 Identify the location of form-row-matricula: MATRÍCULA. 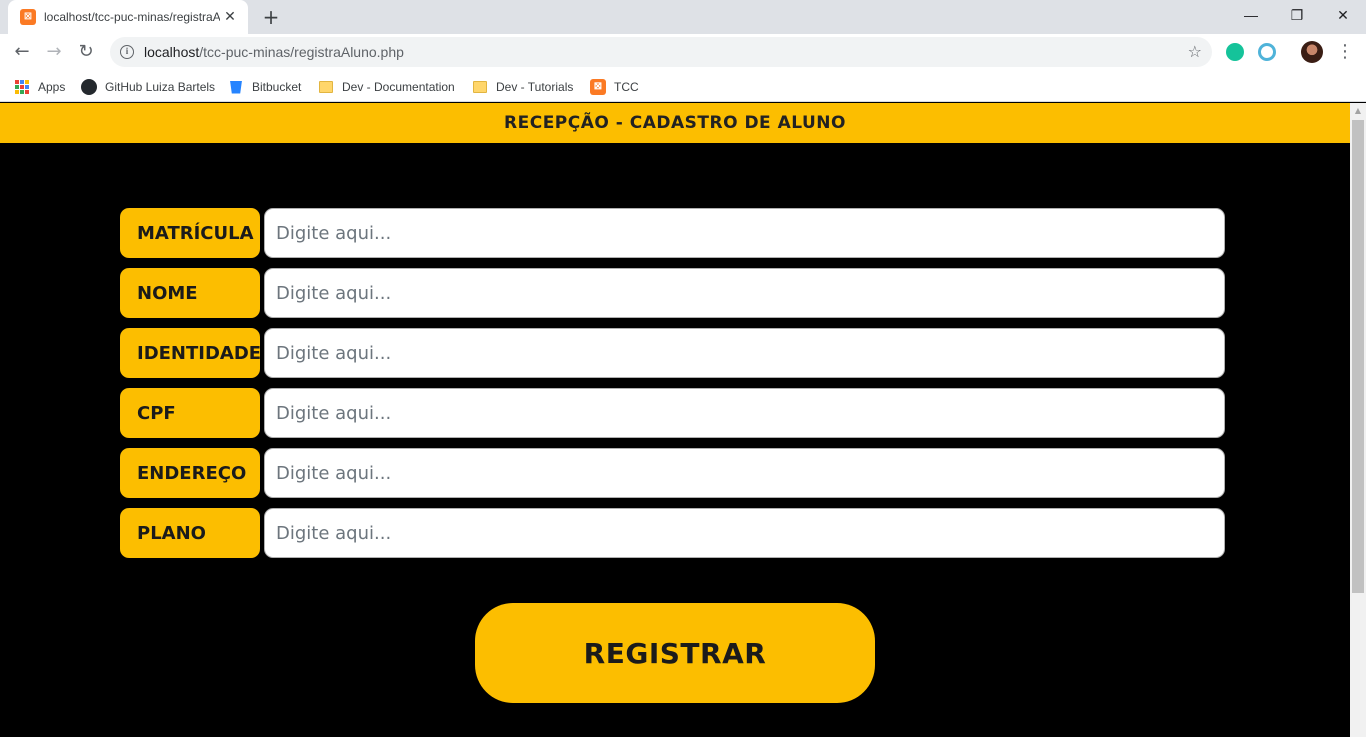
(672, 233).